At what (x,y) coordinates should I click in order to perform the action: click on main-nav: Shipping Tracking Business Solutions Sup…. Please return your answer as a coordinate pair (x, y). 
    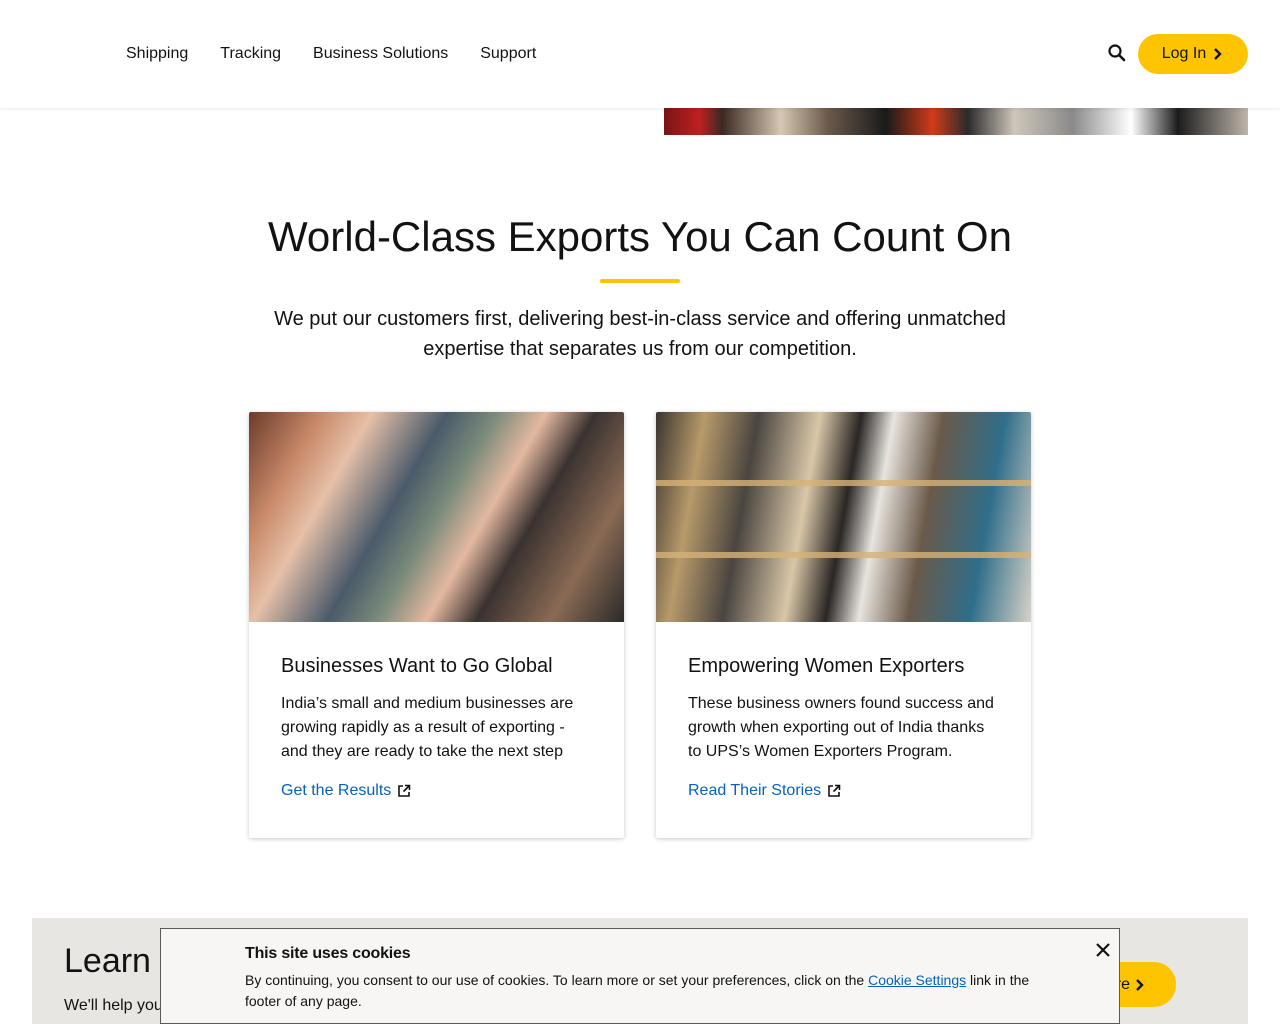
    Looking at the image, I should click on (331, 54).